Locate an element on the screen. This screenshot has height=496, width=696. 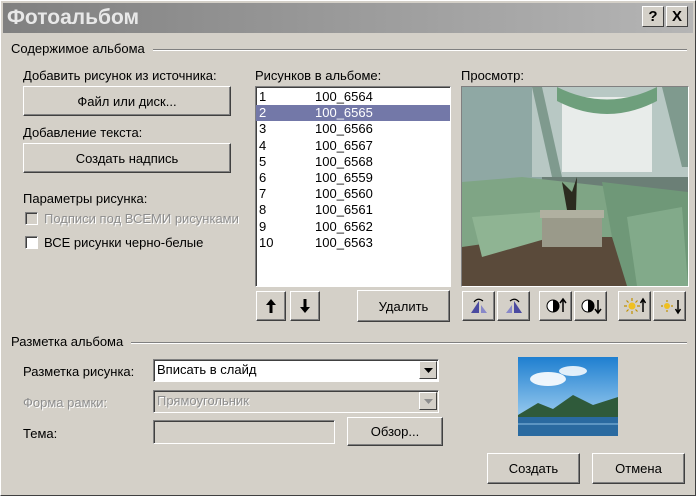
move-up-button is located at coordinates (271, 306).